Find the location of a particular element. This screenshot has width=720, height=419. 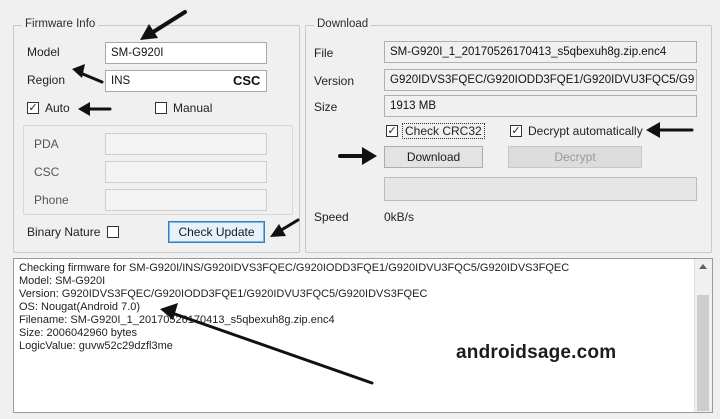

log-line: Model: SM-G920I is located at coordinates (62, 281).